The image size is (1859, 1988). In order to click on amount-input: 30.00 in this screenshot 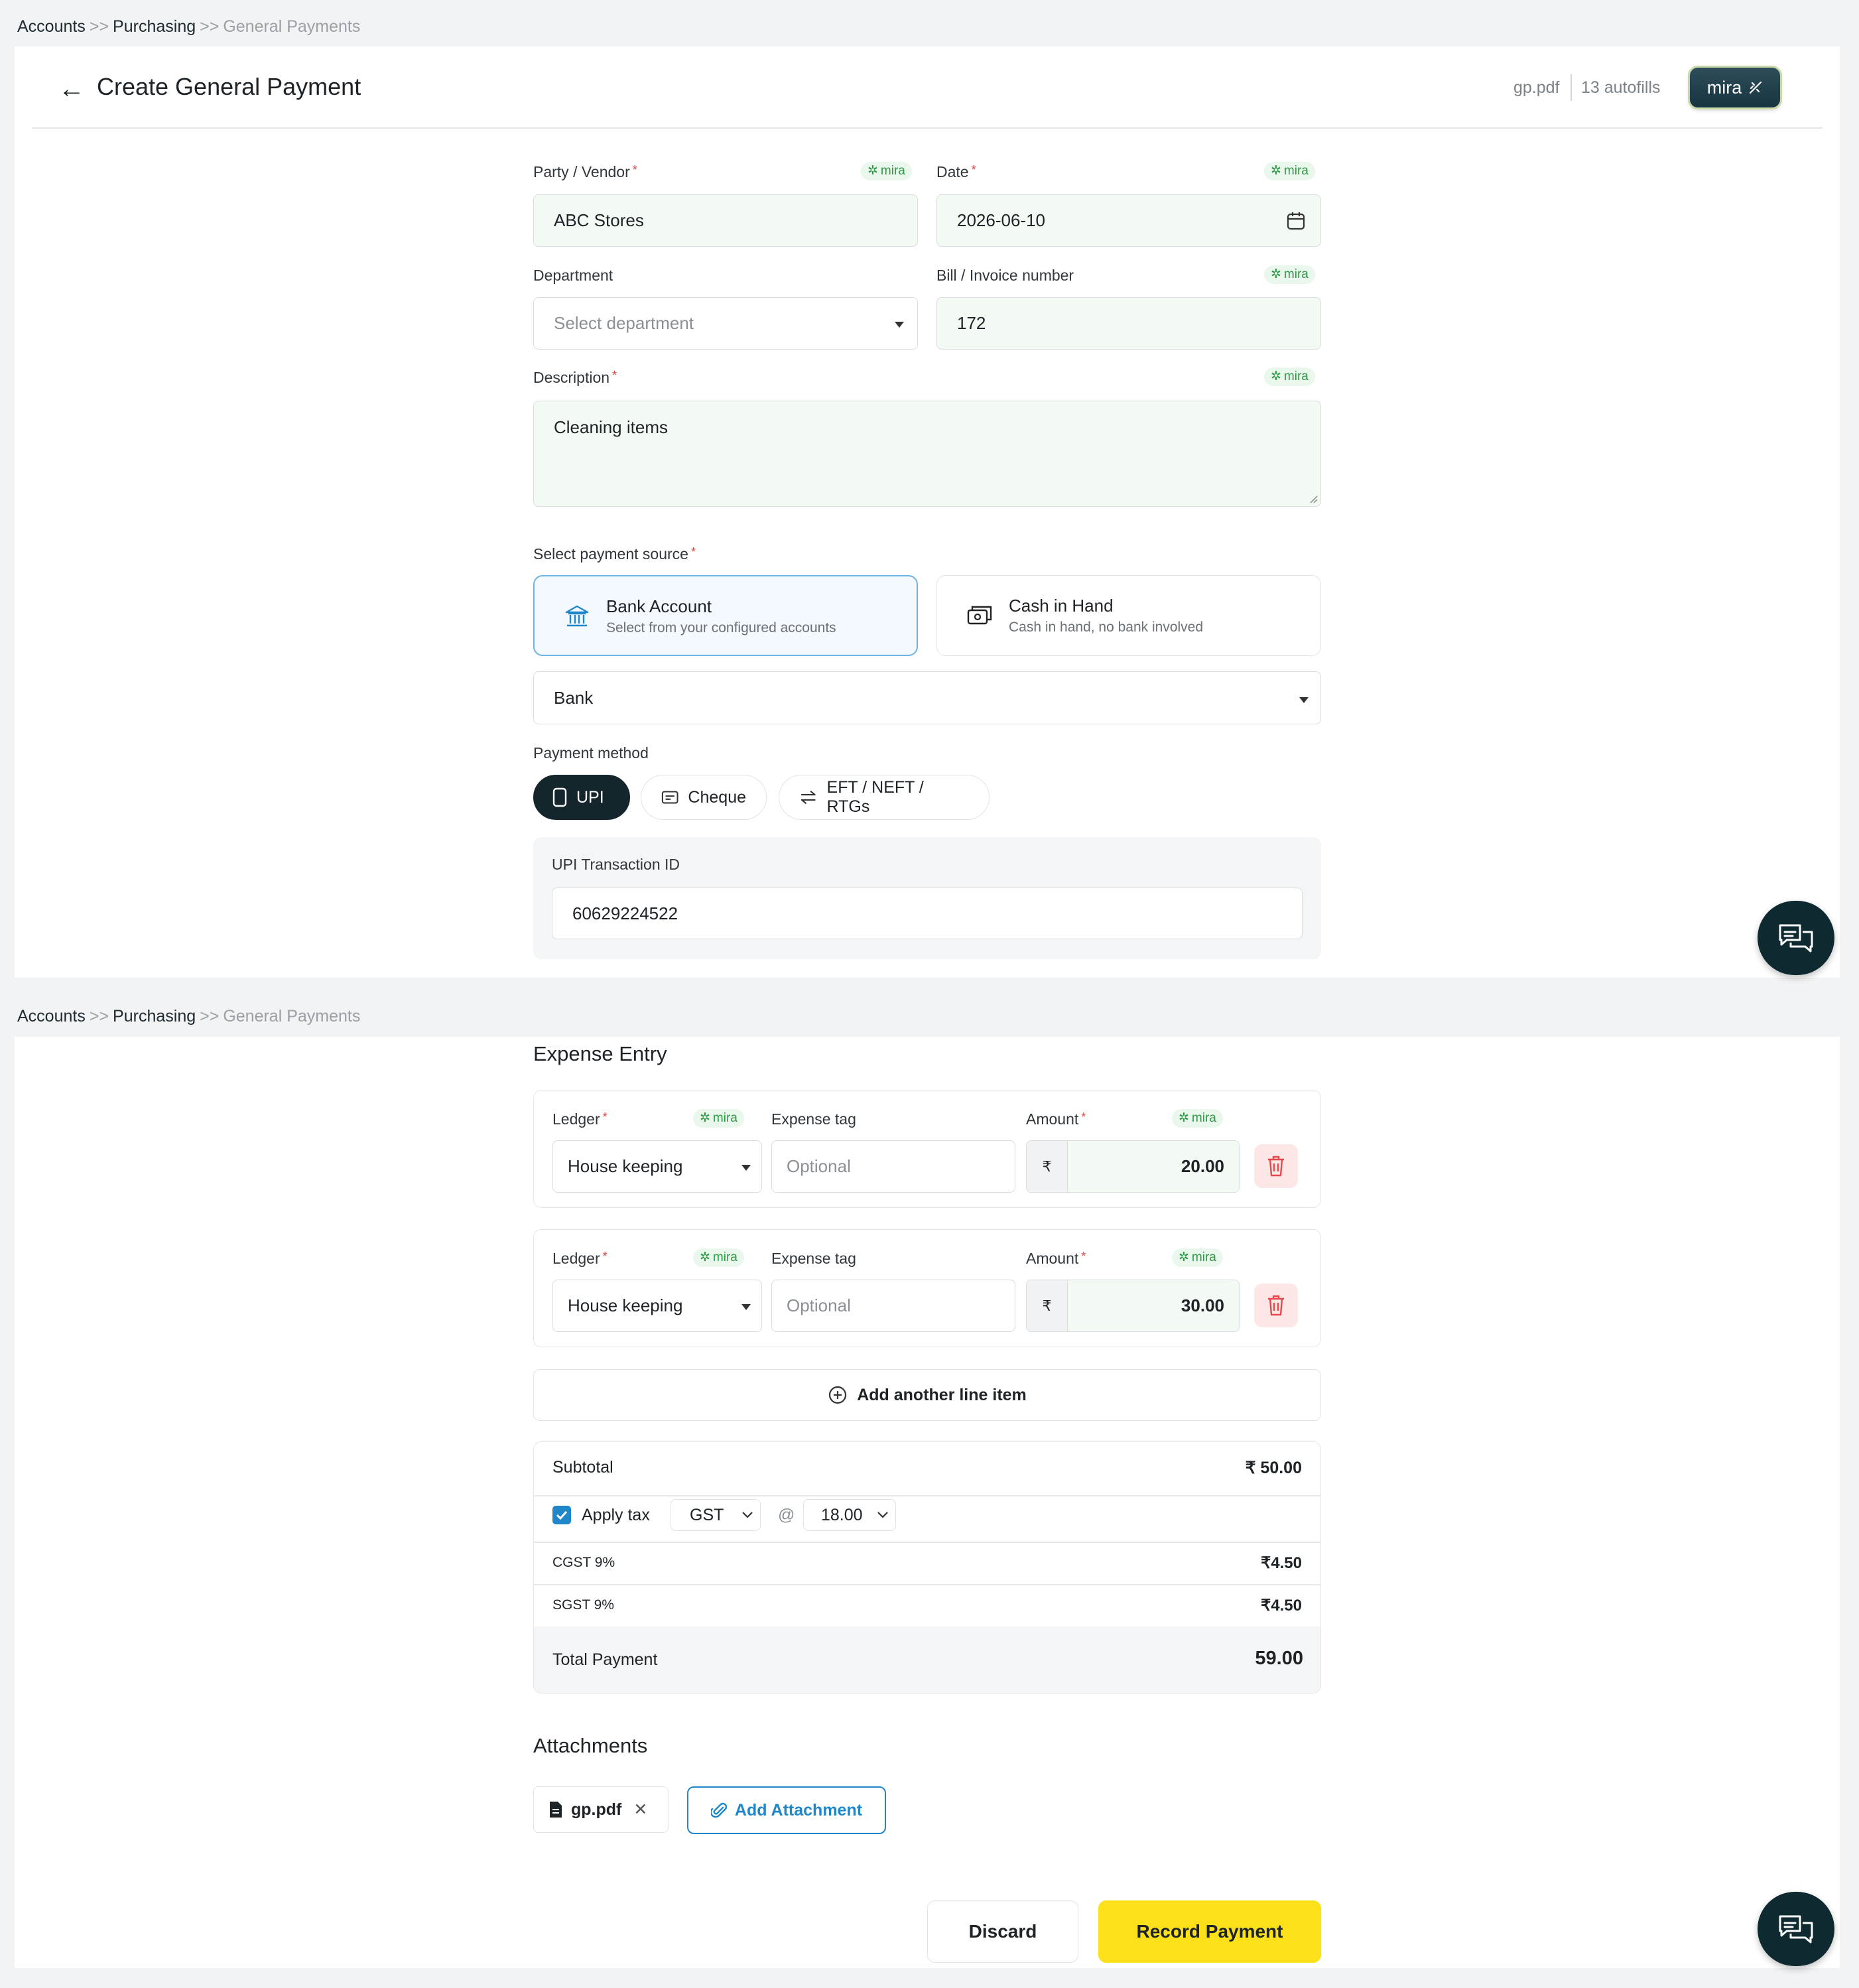, I will do `click(1153, 1305)`.